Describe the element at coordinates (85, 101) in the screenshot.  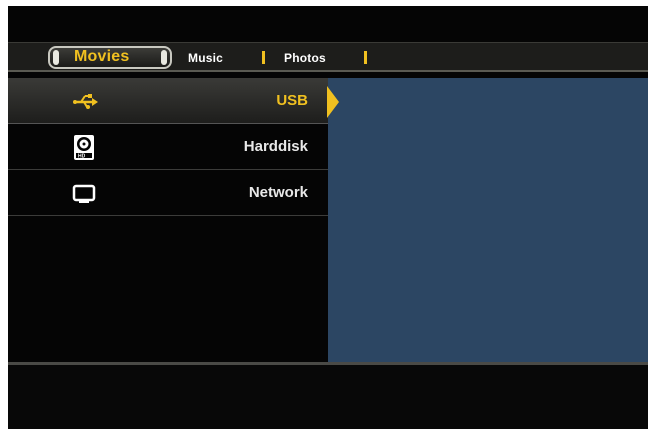
I see `usb-icon` at that location.